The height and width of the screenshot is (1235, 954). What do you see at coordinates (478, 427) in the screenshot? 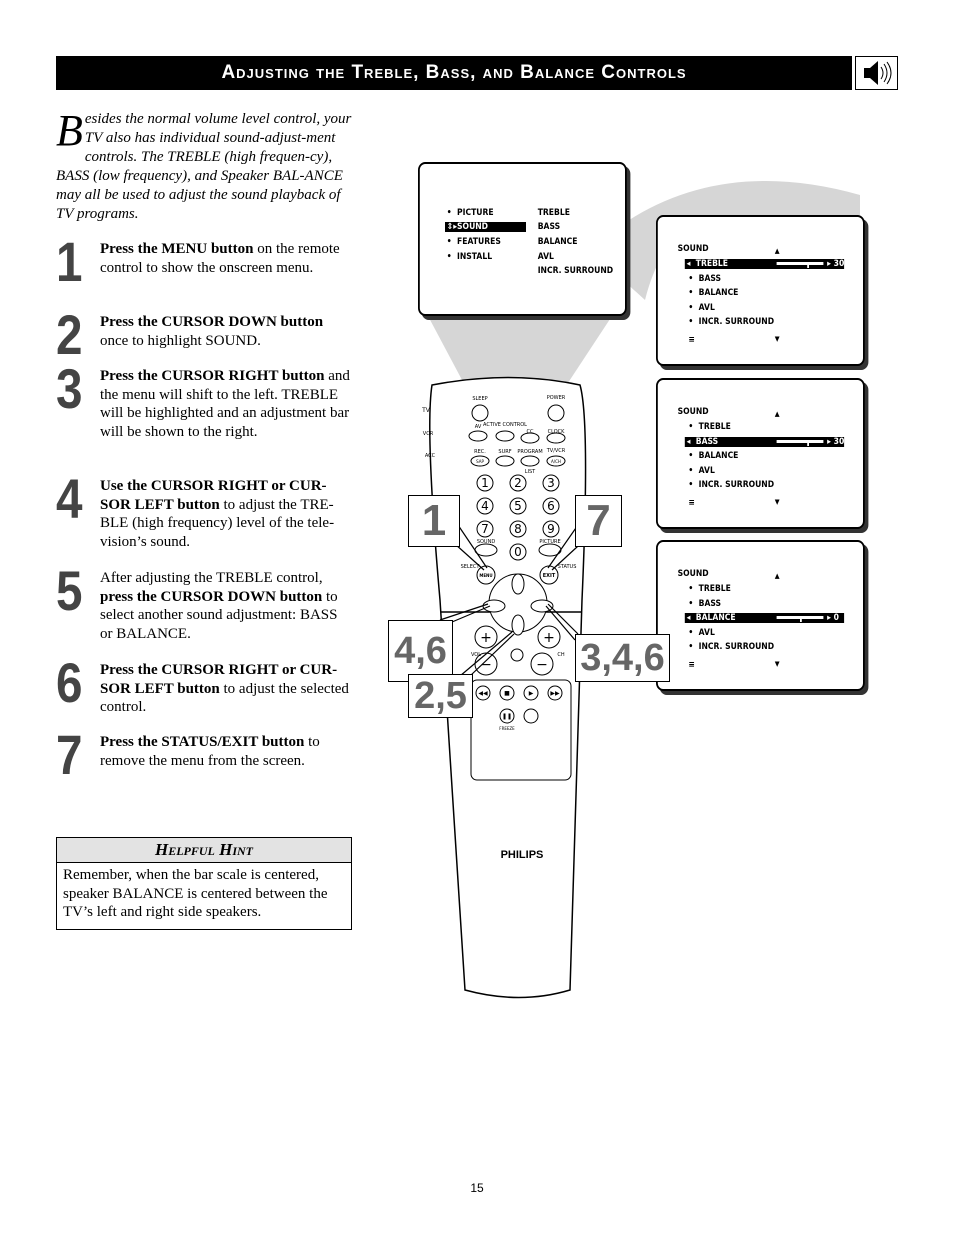
I see `svg-text: AV` at bounding box center [478, 427].